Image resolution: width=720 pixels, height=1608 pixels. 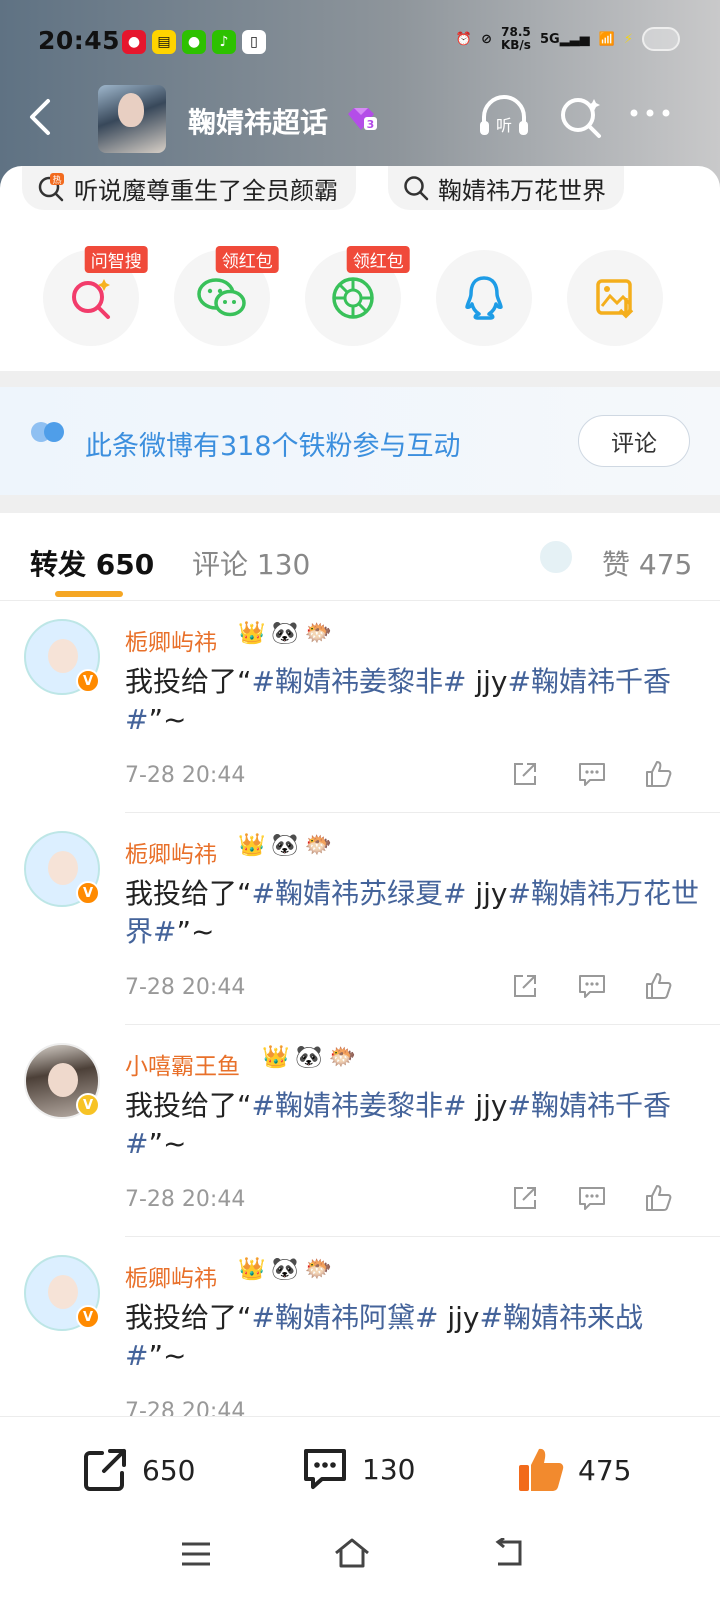 What do you see at coordinates (132, 119) in the screenshot?
I see `supertopic-avatar` at bounding box center [132, 119].